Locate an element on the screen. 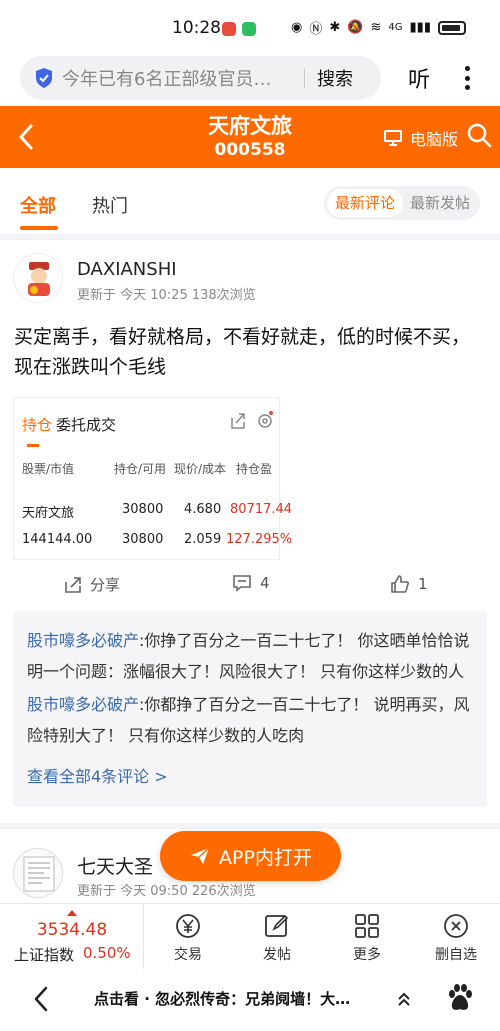 The width and height of the screenshot is (500, 1031). remove-watchlist-label: 删自选 is located at coordinates (456, 955).